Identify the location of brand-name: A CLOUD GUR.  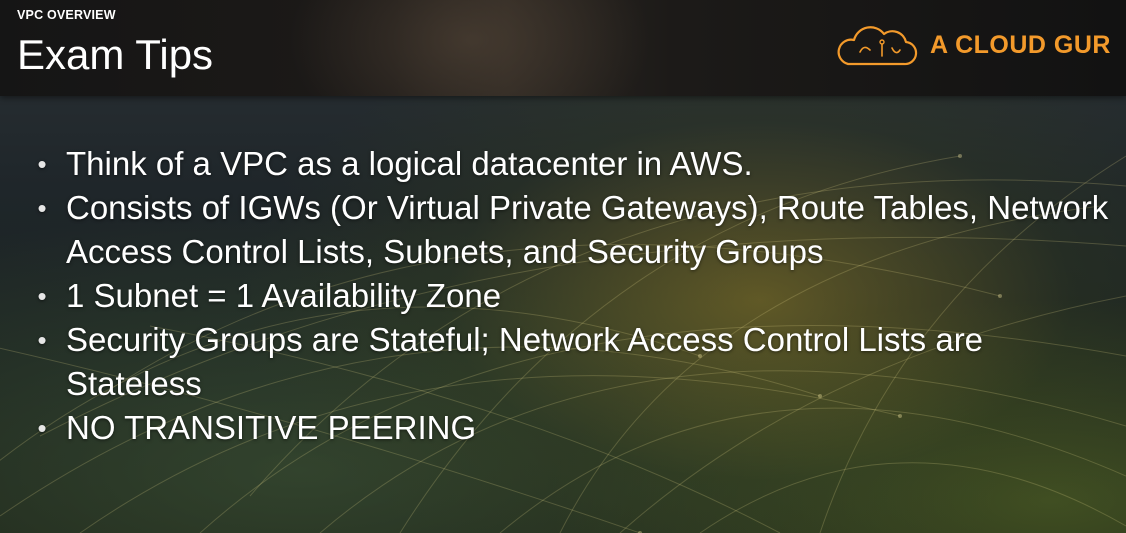
(1020, 44).